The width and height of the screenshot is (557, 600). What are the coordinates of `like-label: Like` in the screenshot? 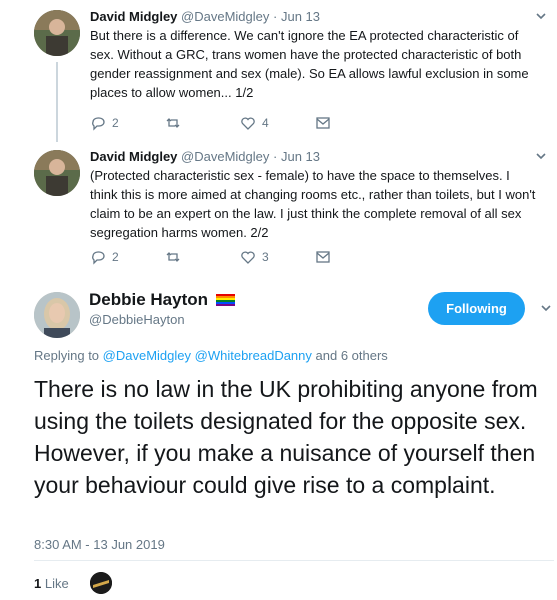 It's located at (56, 583).